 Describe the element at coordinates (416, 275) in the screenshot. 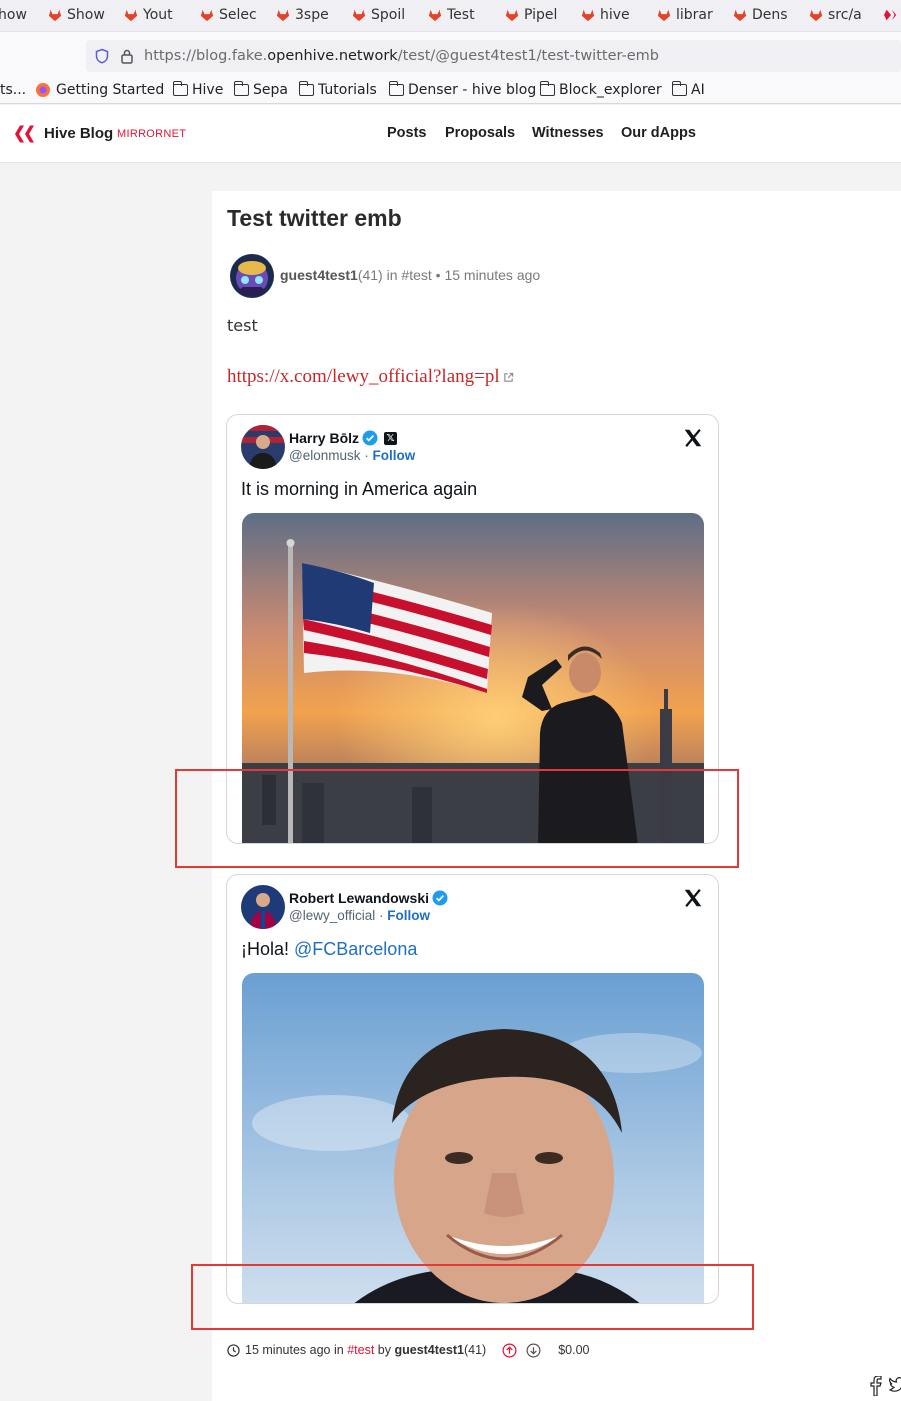

I see `category-link: #test` at that location.